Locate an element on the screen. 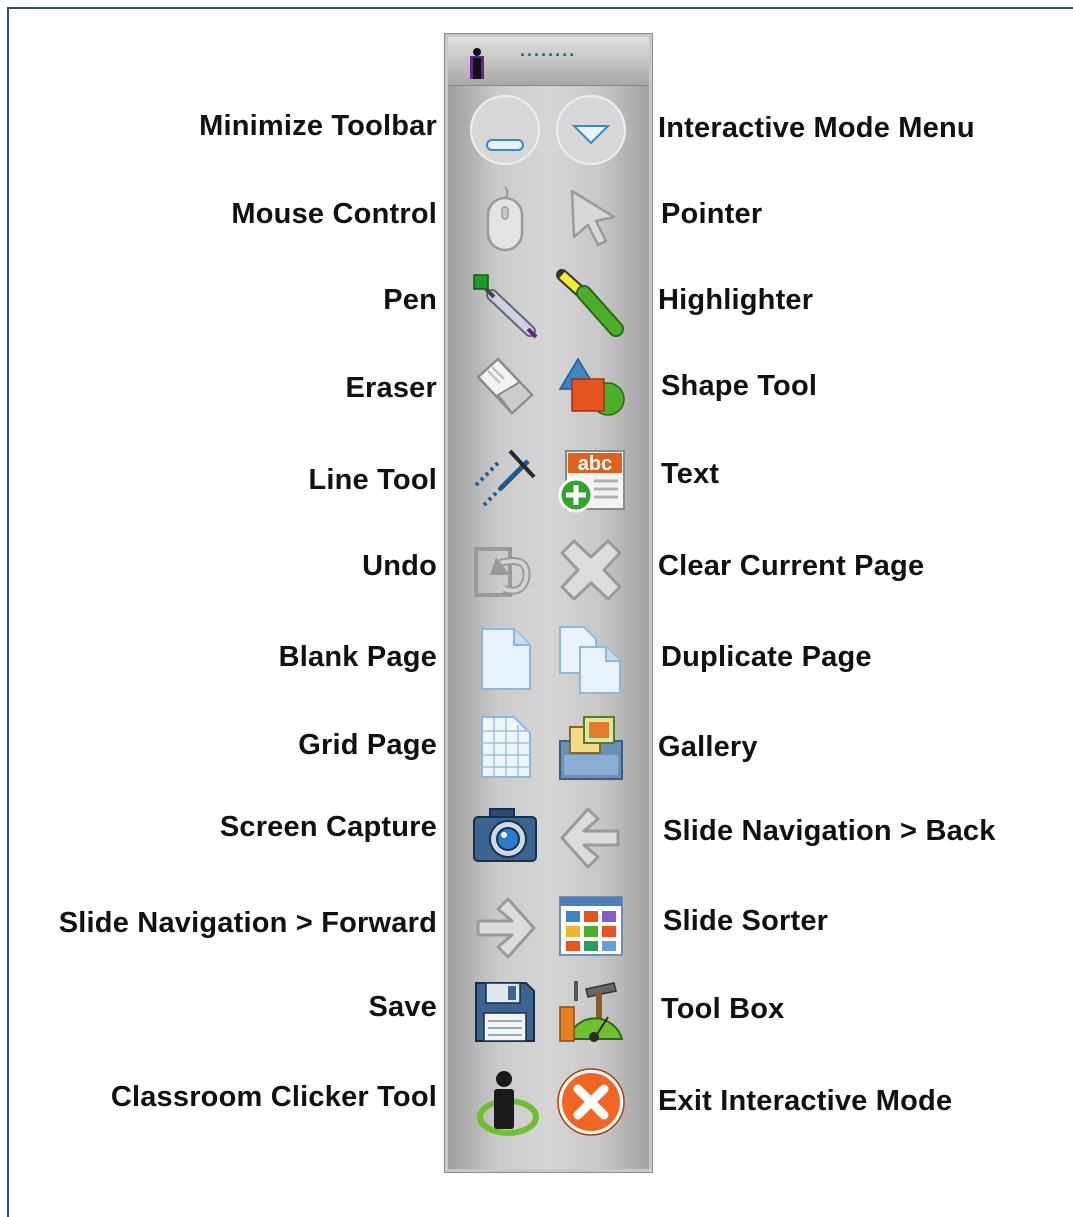 The height and width of the screenshot is (1217, 1073). slide-sorter-icon is located at coordinates (591, 926).